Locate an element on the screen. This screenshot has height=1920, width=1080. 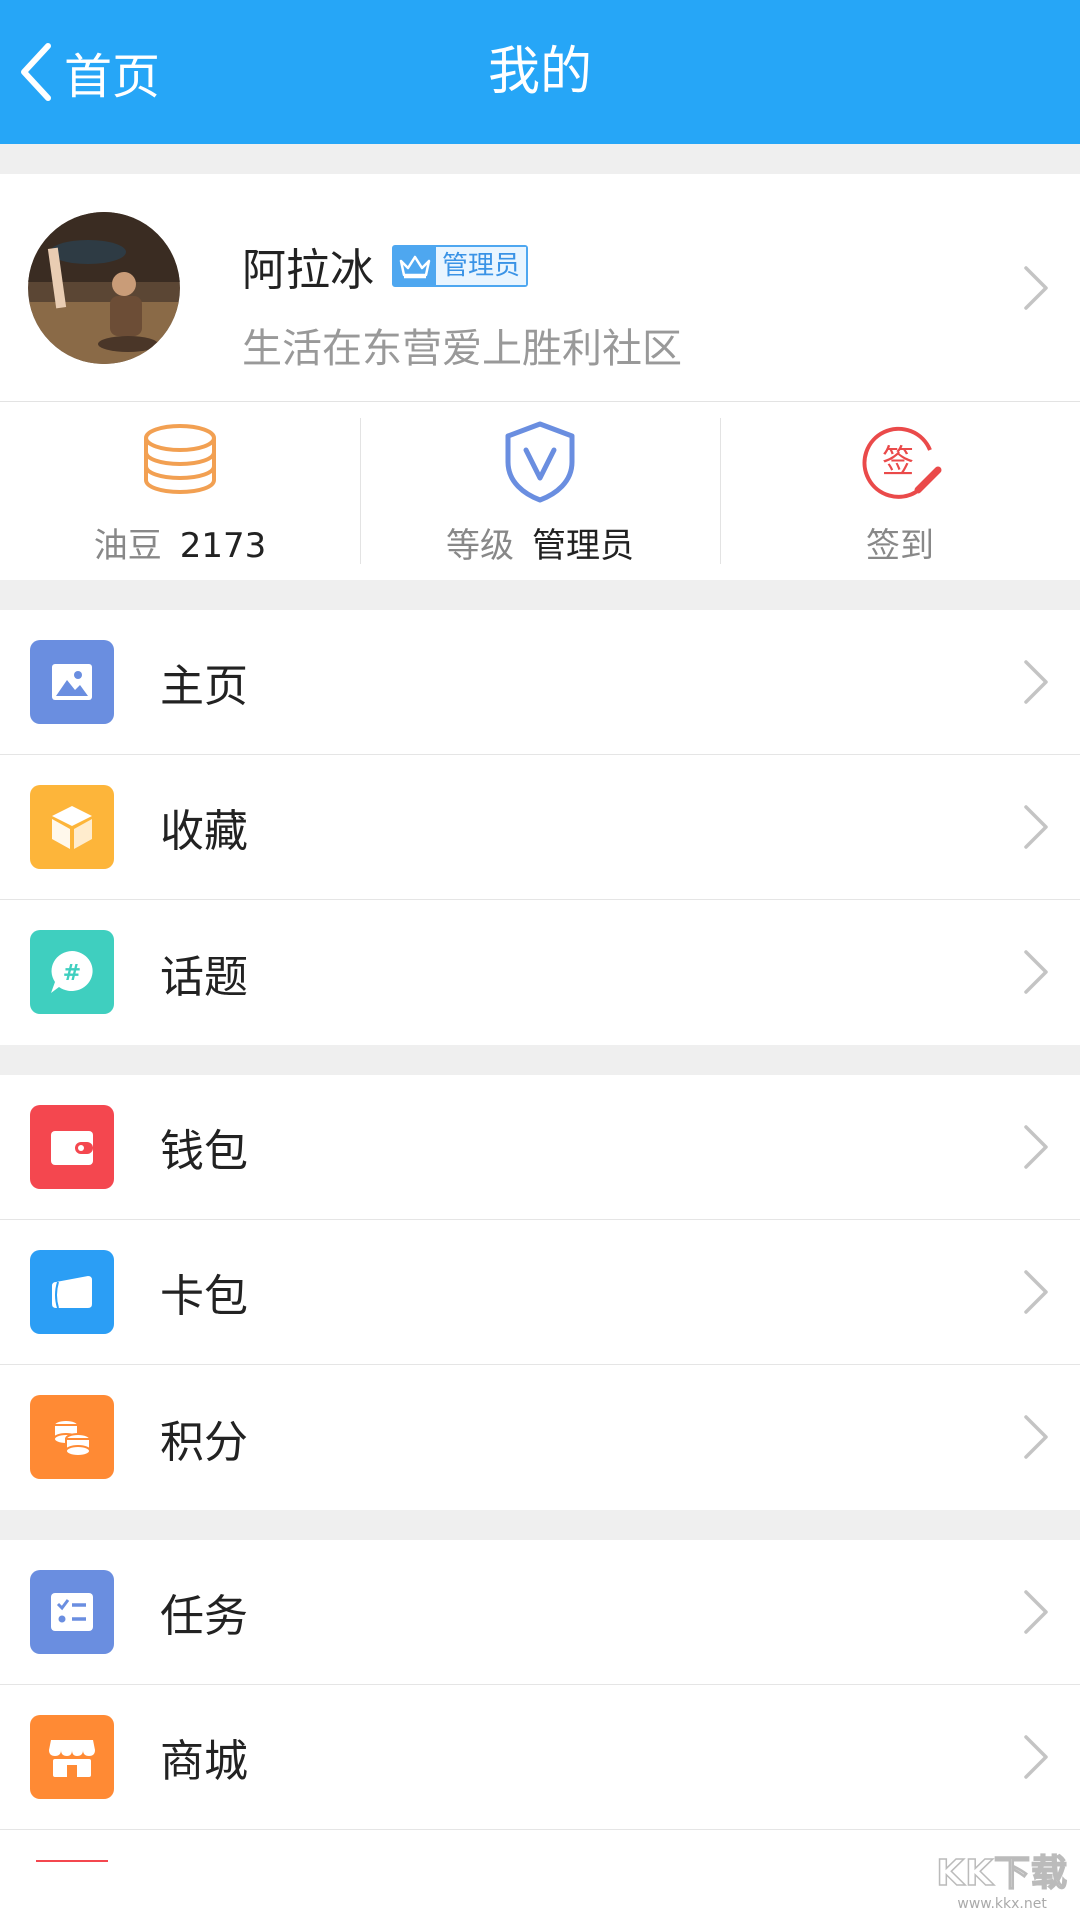
admin-badge-label: 管理员 is located at coordinates (481, 266).